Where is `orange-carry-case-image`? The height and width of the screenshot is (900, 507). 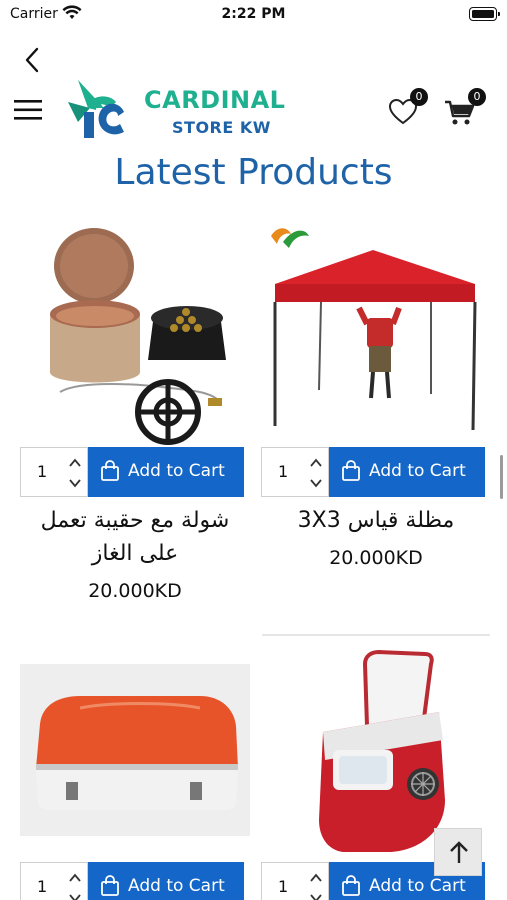
orange-carry-case-image is located at coordinates (135, 750).